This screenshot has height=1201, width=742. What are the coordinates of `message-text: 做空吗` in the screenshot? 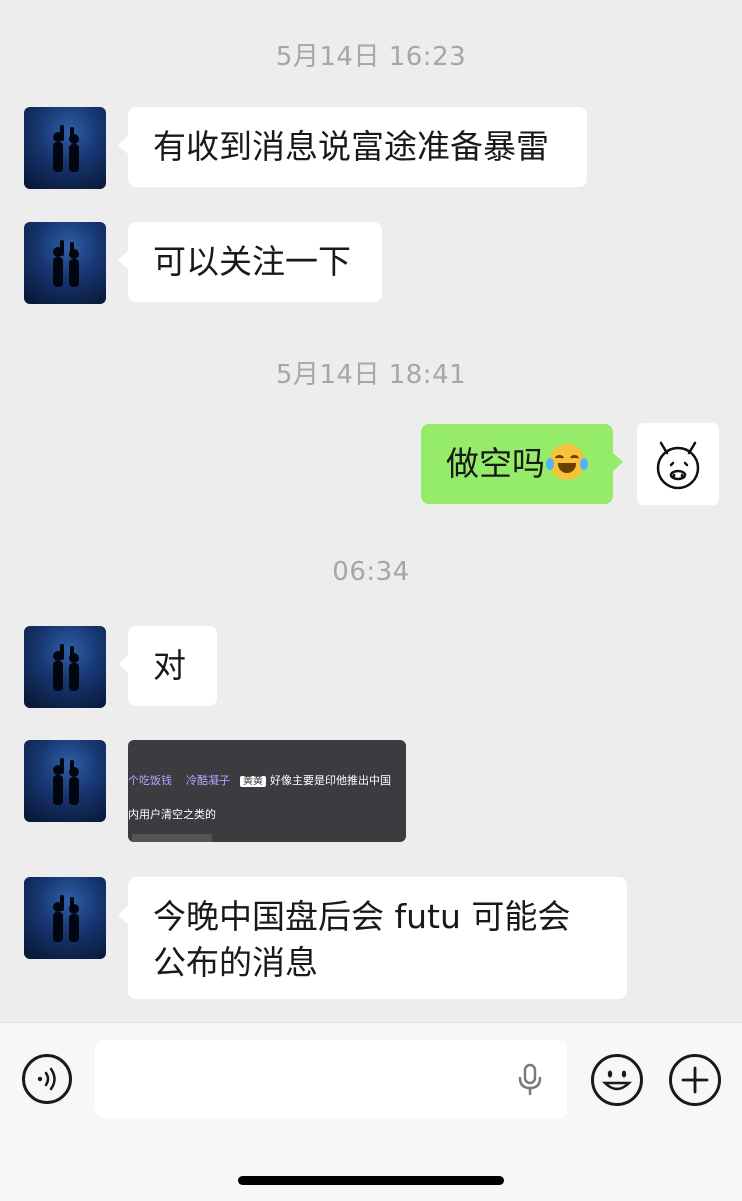 It's located at (495, 463).